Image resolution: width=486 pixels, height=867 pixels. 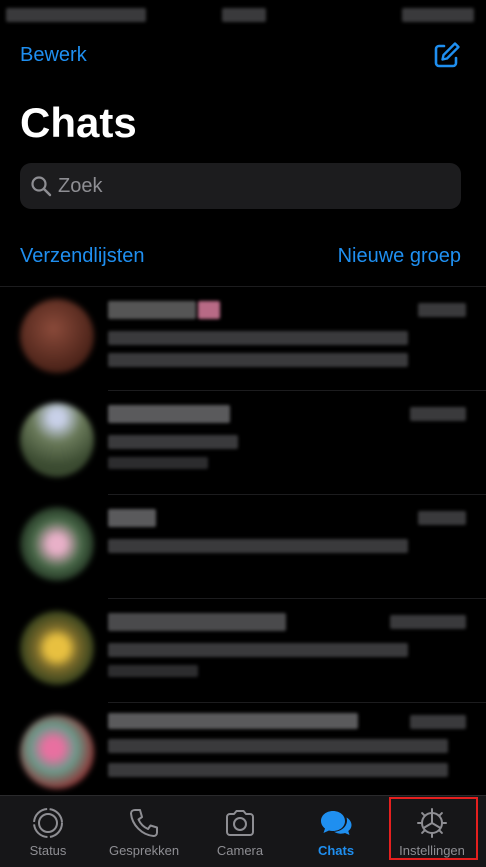 I want to click on tab-settings: Instellingen, so click(x=432, y=831).